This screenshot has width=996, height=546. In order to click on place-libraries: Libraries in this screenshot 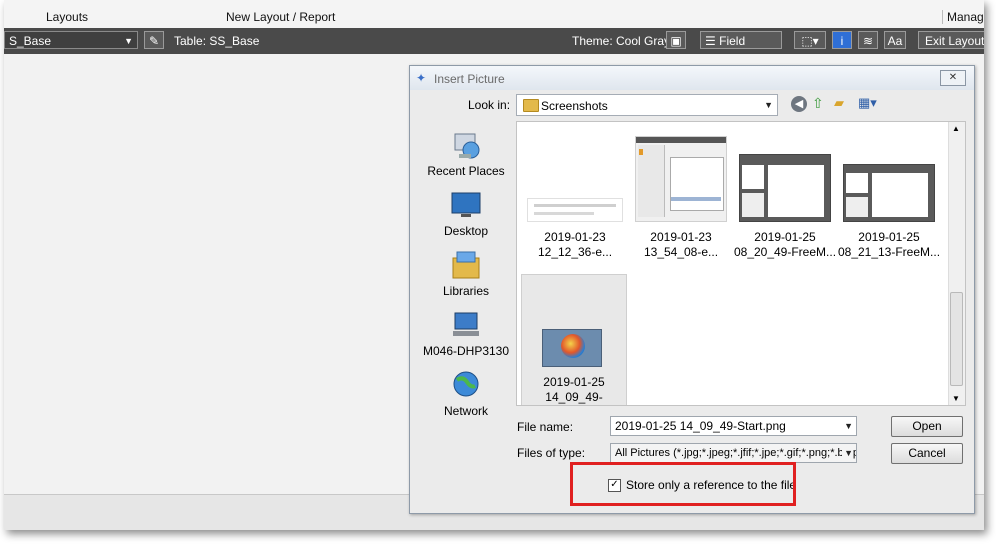, I will do `click(466, 274)`.